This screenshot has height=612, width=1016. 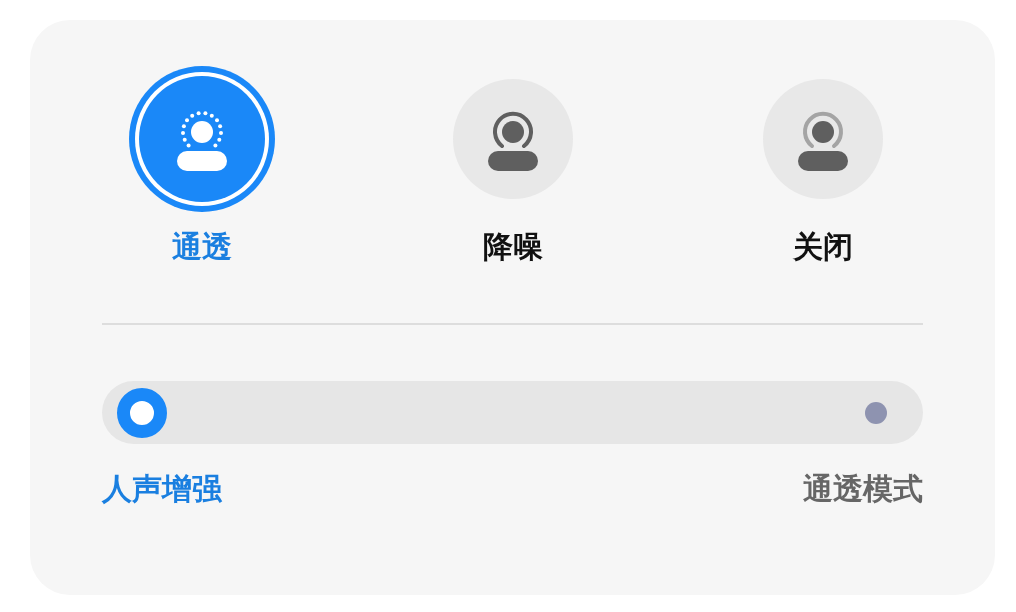 I want to click on mode-button, so click(x=202, y=139).